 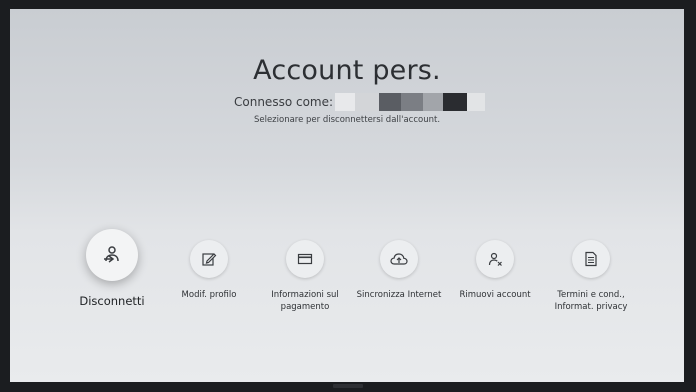 What do you see at coordinates (348, 386) in the screenshot?
I see `tv-brand-logo` at bounding box center [348, 386].